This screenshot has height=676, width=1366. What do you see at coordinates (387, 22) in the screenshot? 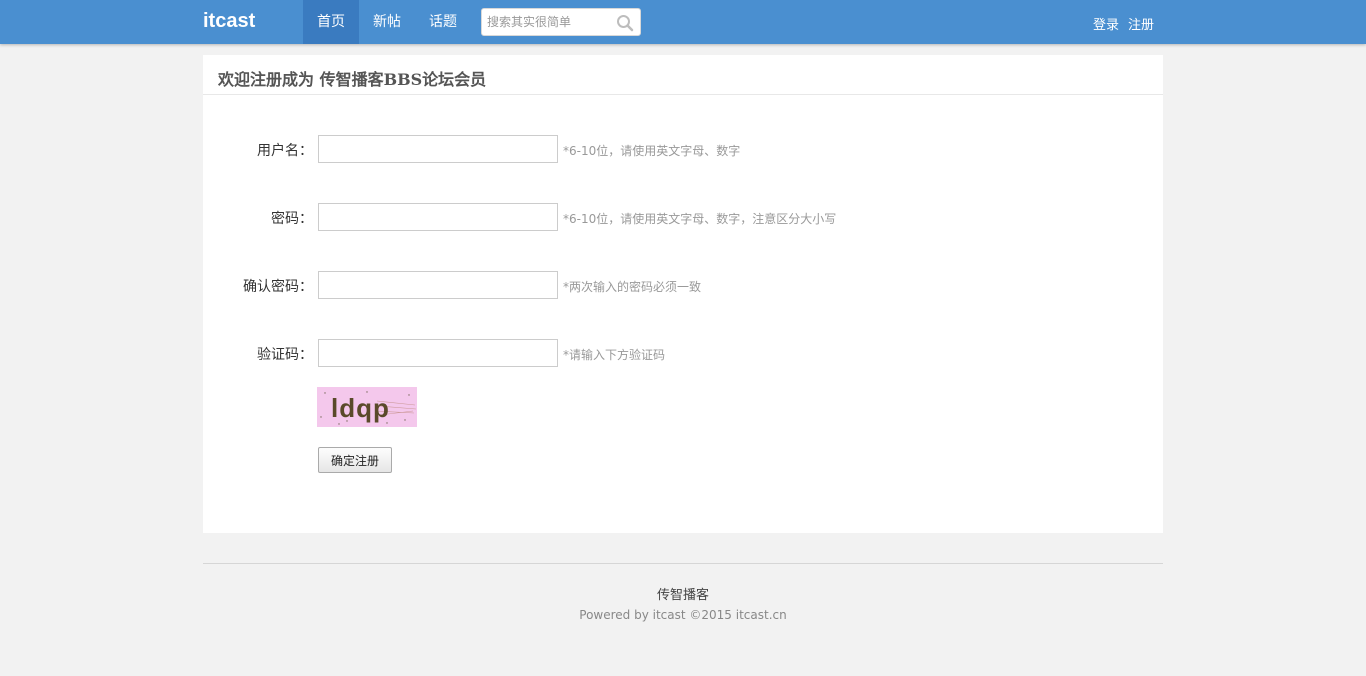
I see `nav-item-new-posts: 新帖` at bounding box center [387, 22].